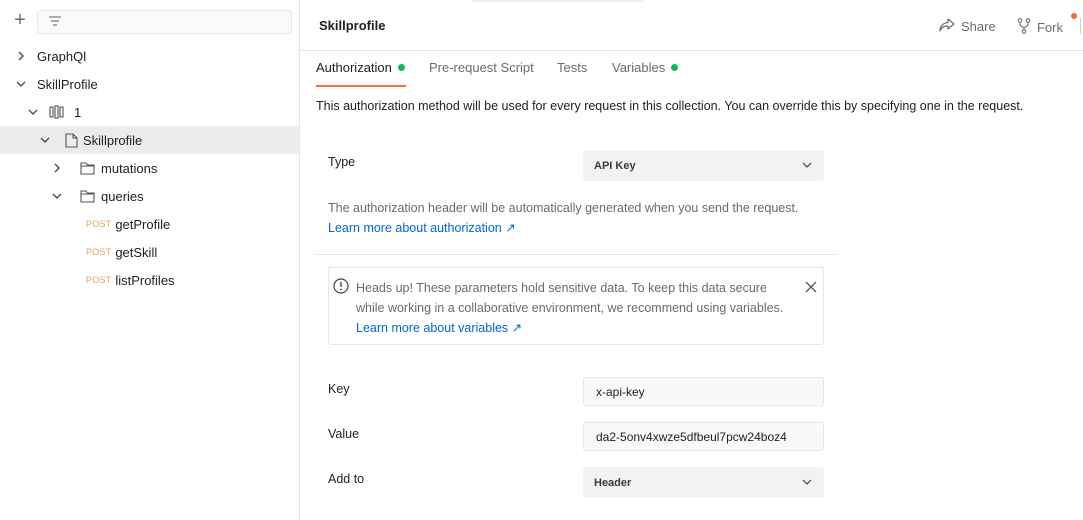 Image resolution: width=1083 pixels, height=520 pixels. I want to click on auth-type-select: API Key, so click(703, 165).